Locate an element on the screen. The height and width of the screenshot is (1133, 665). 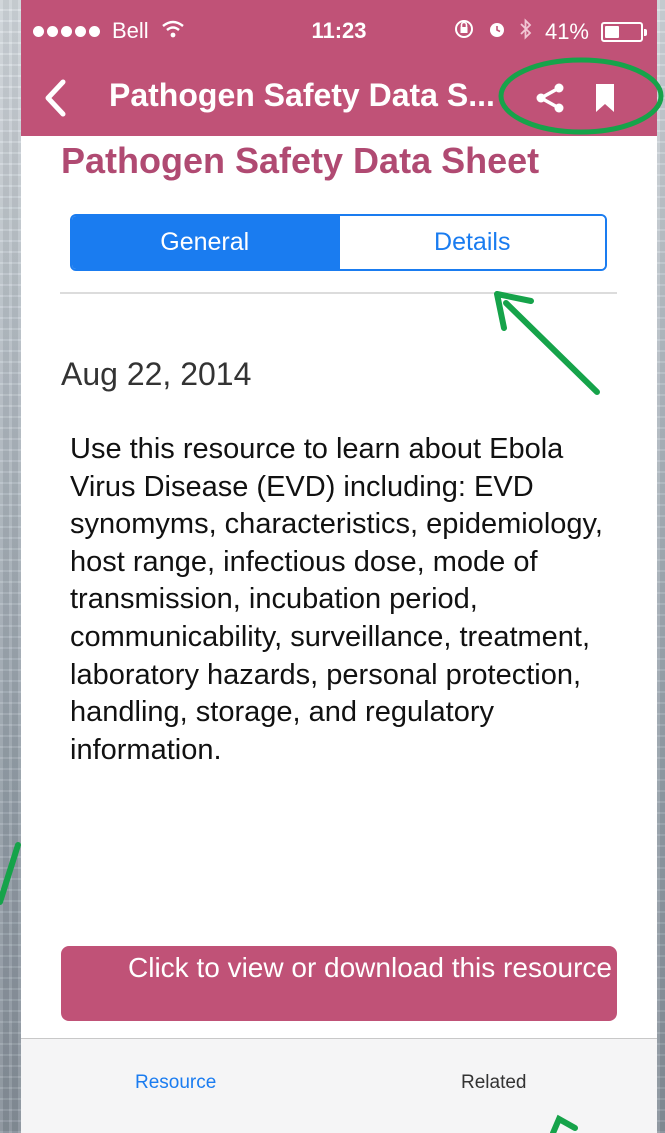
tab-related: Related is located at coordinates (494, 1083).